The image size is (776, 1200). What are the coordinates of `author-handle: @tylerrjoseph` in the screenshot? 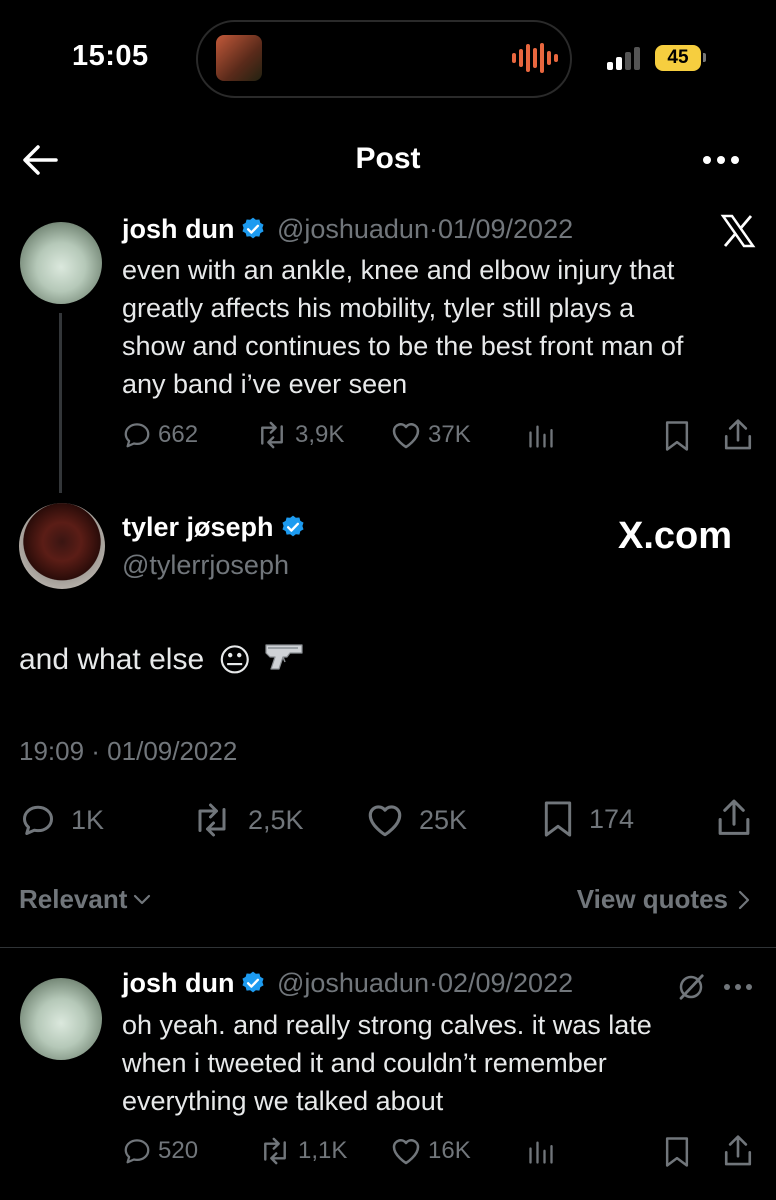 It's located at (205, 565).